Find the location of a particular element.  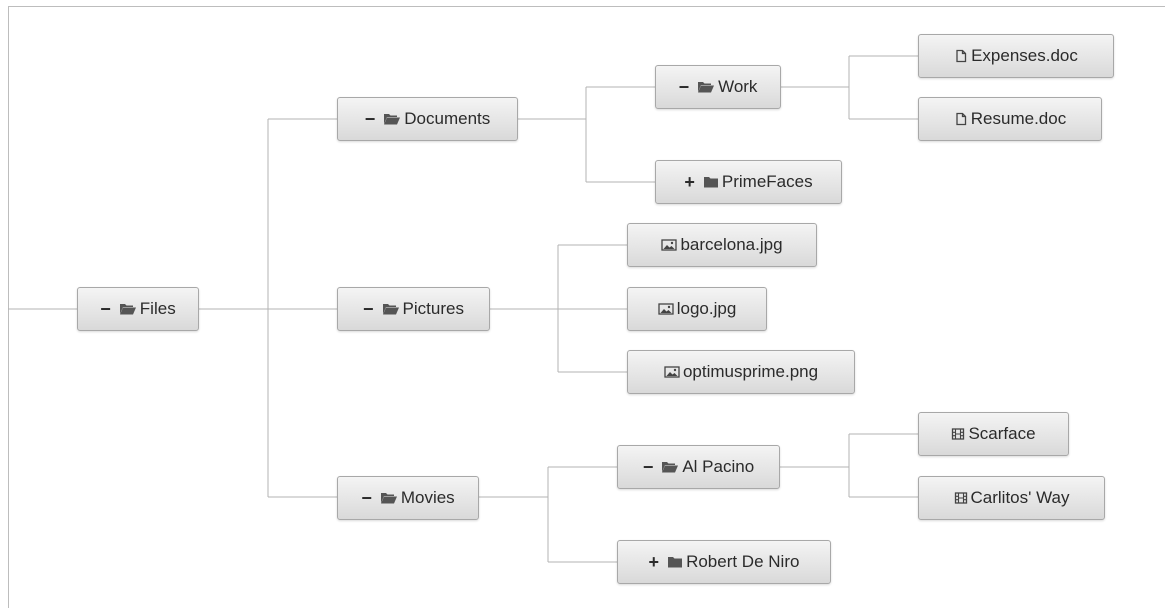

tree-node-label: optimusprime.png is located at coordinates (750, 371).